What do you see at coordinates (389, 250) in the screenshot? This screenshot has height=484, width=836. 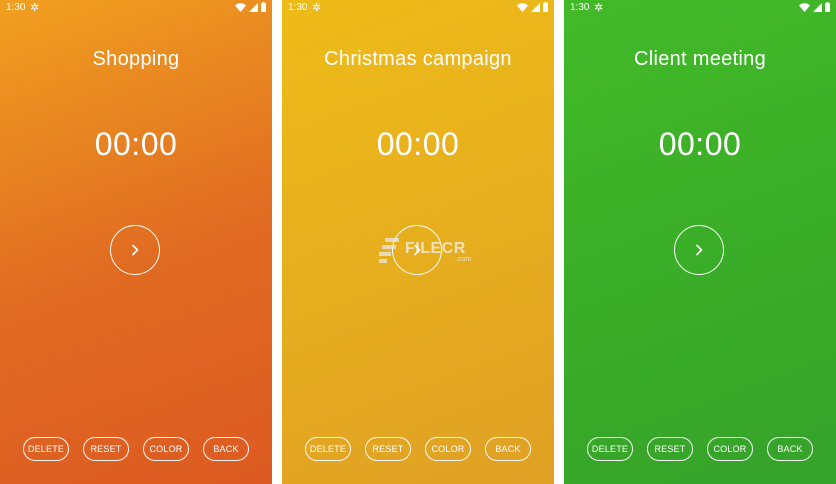 I see `filecr-logo-icon` at bounding box center [389, 250].